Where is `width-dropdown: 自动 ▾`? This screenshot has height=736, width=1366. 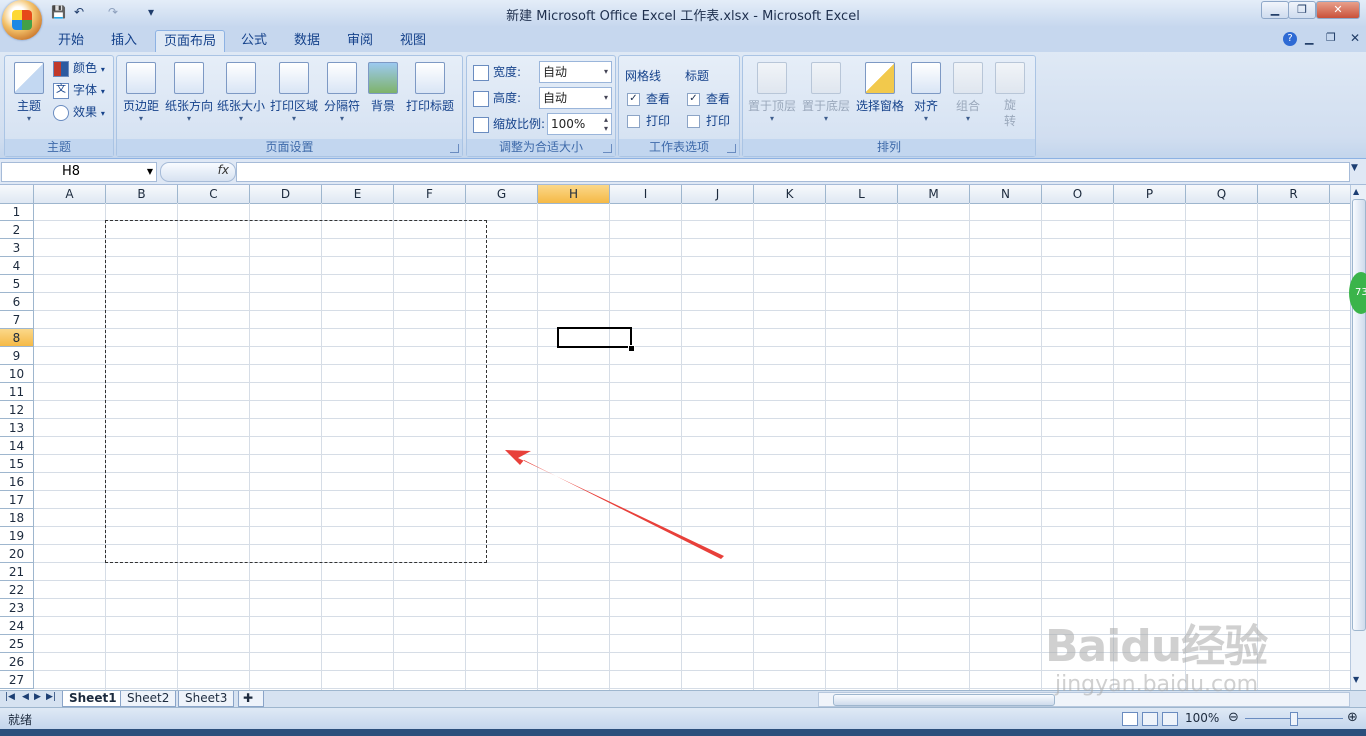
width-dropdown: 自动 ▾ is located at coordinates (575, 72).